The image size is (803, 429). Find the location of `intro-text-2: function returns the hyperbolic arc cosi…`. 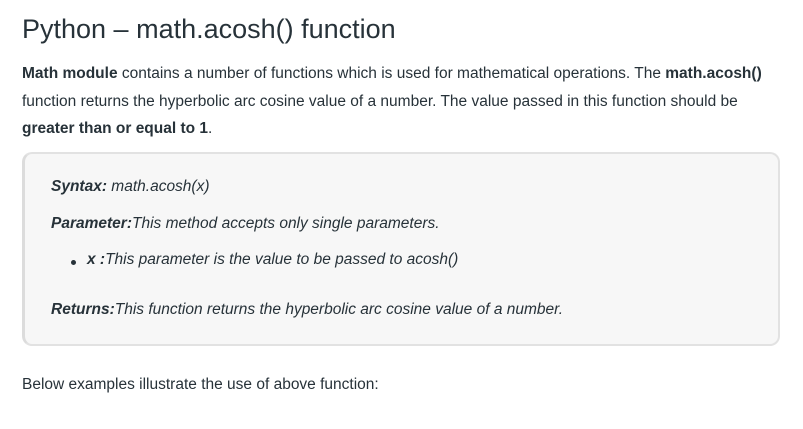

intro-text-2: function returns the hyperbolic arc cosi… is located at coordinates (380, 101).